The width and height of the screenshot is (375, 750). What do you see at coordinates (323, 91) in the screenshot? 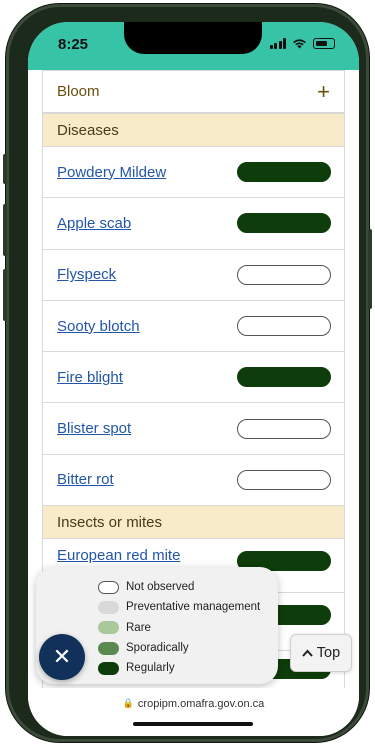
I see `plus-icon: +` at bounding box center [323, 91].